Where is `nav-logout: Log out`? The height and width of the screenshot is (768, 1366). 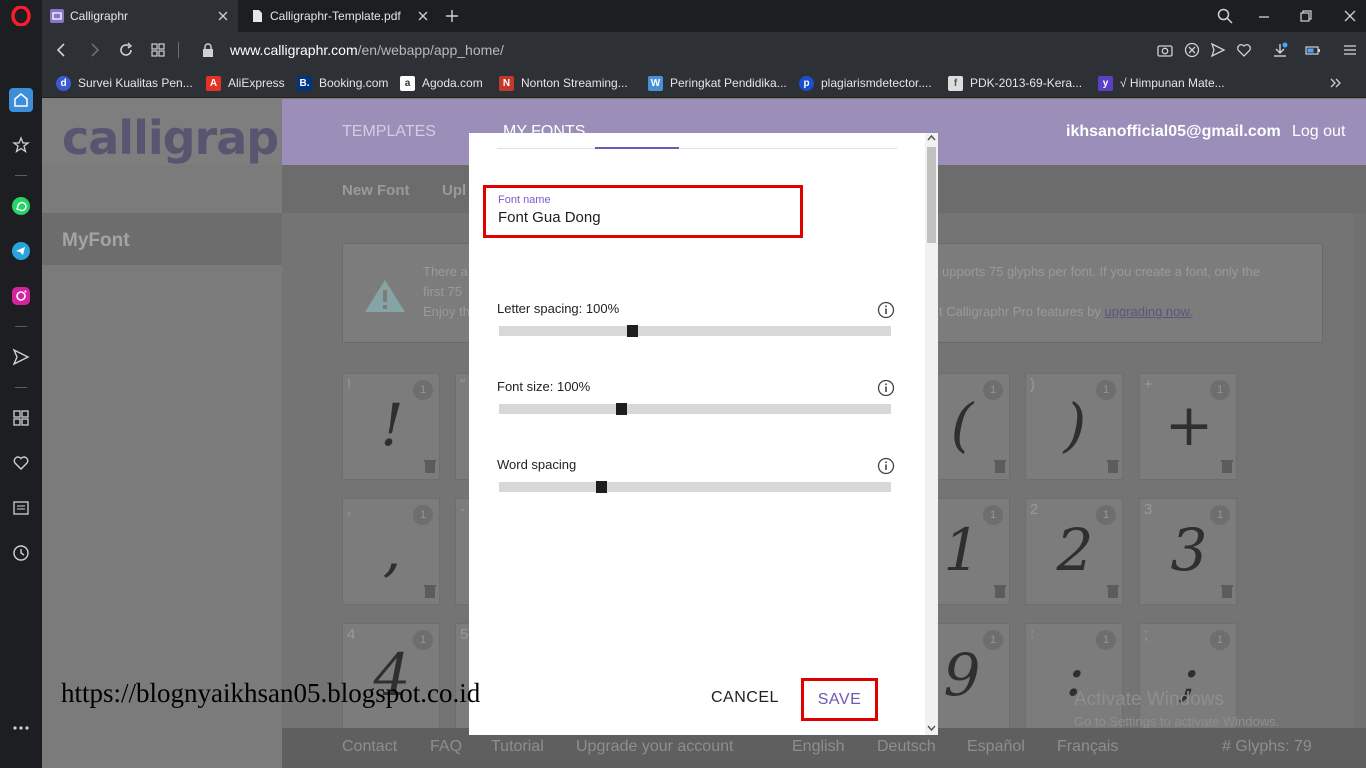
nav-logout: Log out is located at coordinates (1318, 132).